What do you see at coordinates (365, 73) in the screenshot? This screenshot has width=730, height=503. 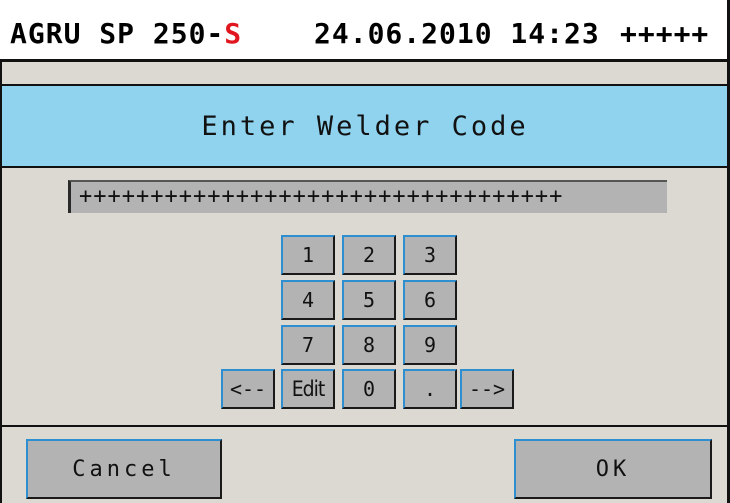 I see `spacer-band` at bounding box center [365, 73].